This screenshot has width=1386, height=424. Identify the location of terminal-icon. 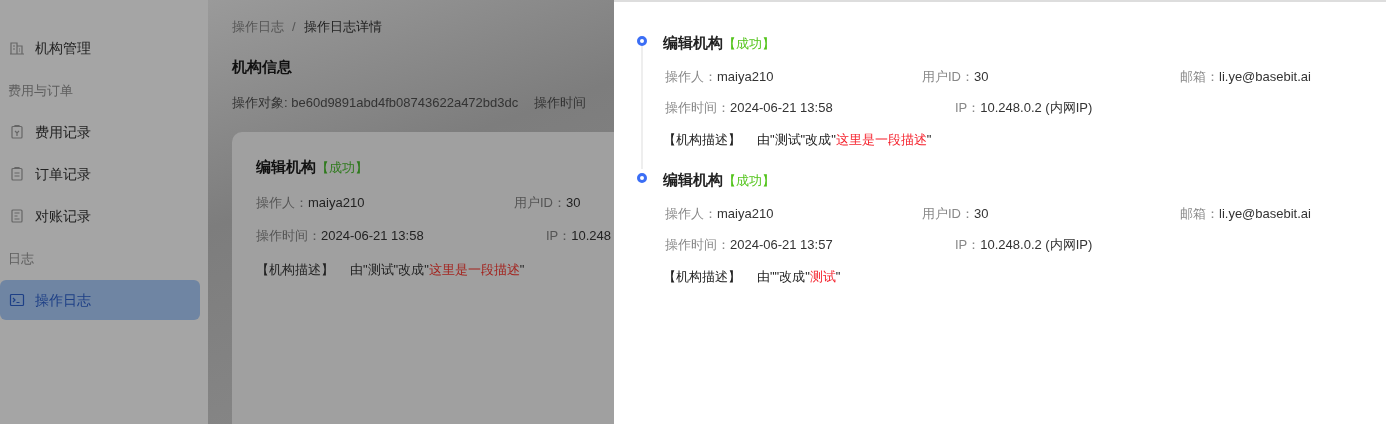
(17, 300).